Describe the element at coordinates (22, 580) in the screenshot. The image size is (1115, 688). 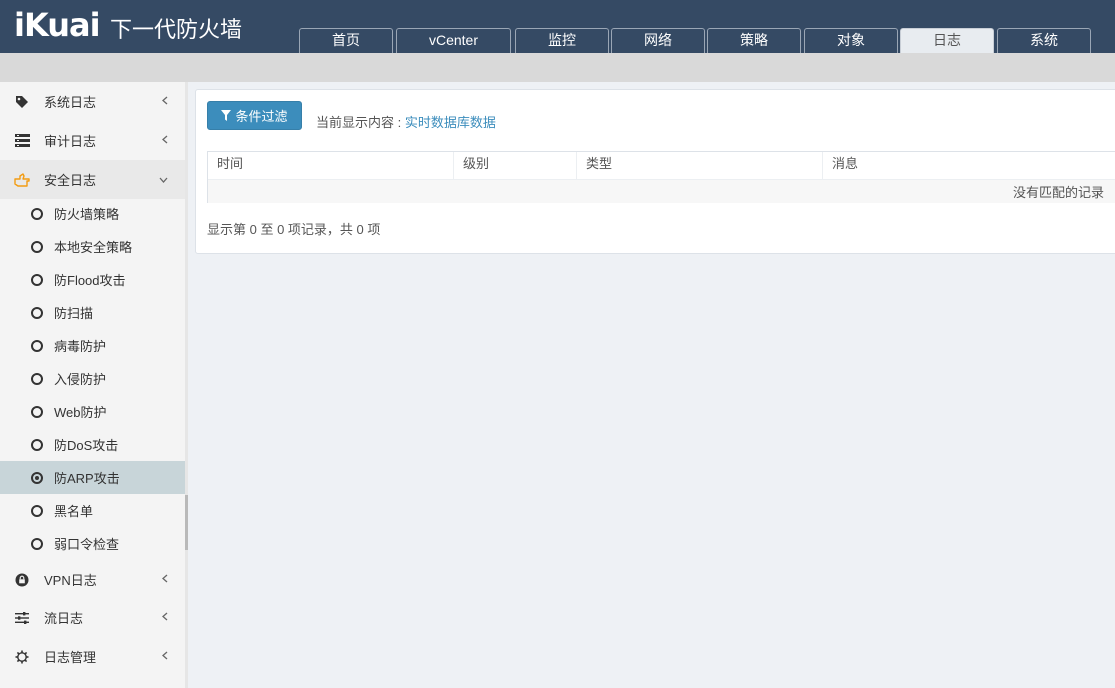
I see `lock-circle-icon` at that location.